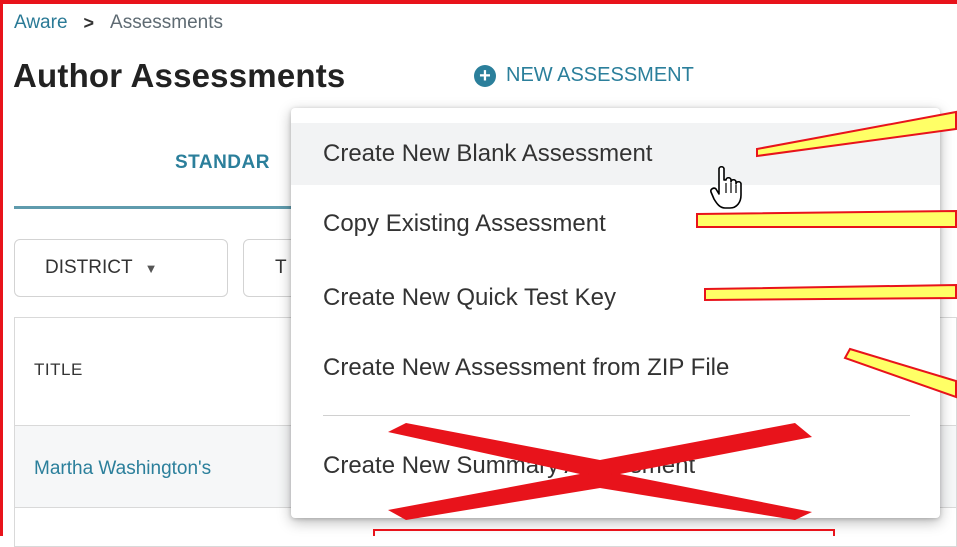  Describe the element at coordinates (281, 267) in the screenshot. I see `second-filter-label: T` at that location.